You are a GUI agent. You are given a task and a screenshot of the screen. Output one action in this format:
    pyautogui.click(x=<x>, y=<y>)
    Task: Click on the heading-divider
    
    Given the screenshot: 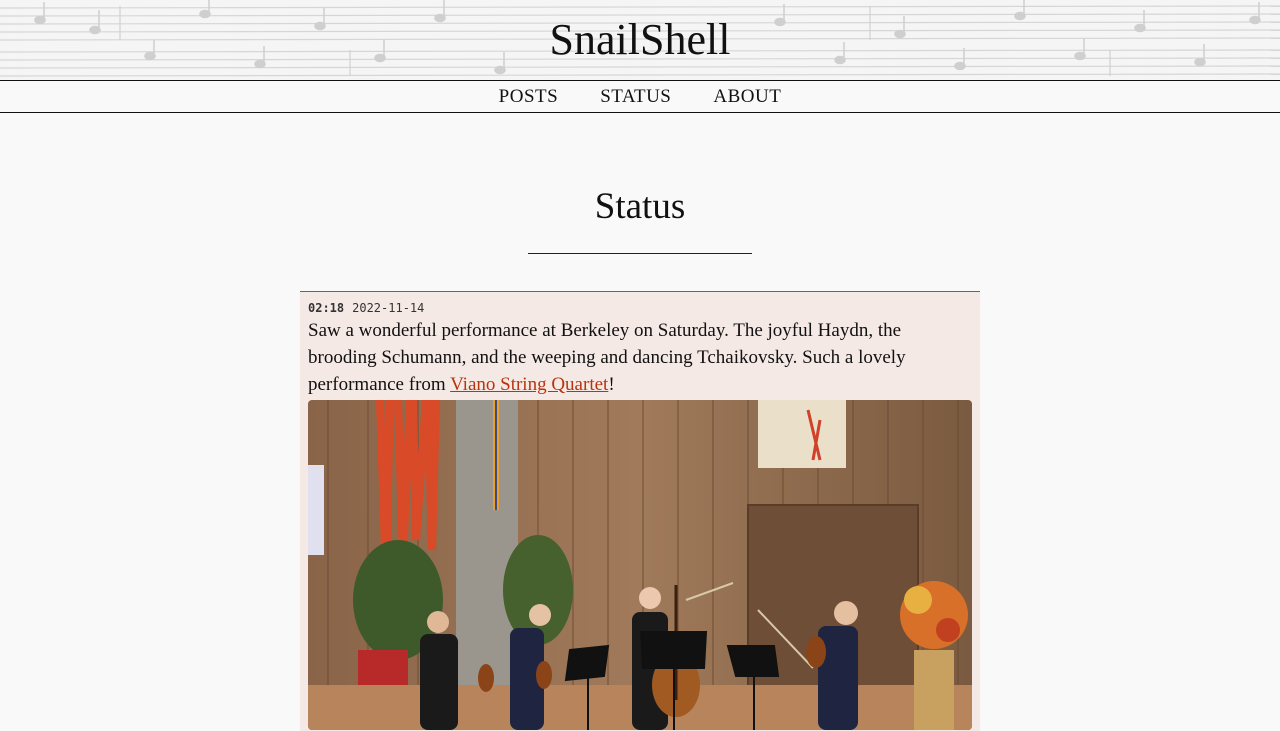 What is the action you would take?
    pyautogui.click(x=640, y=253)
    